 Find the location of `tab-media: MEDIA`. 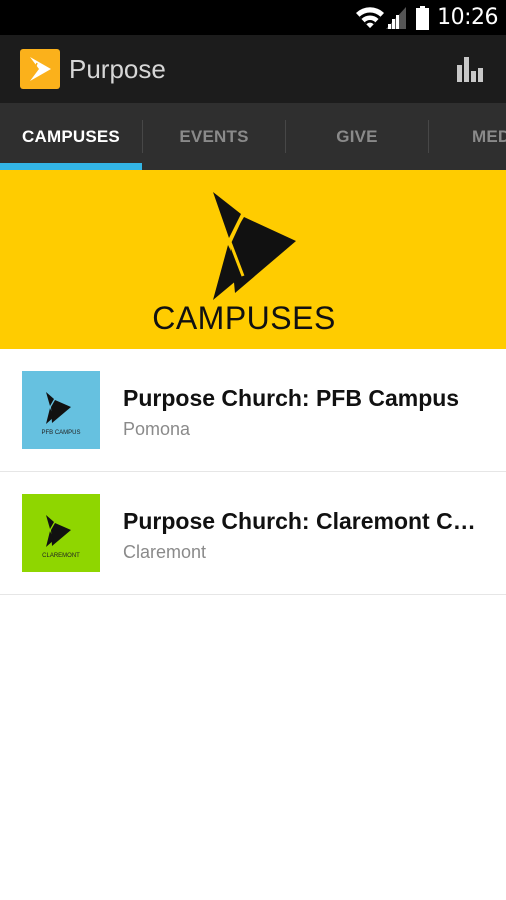

tab-media: MEDIA is located at coordinates (467, 136).